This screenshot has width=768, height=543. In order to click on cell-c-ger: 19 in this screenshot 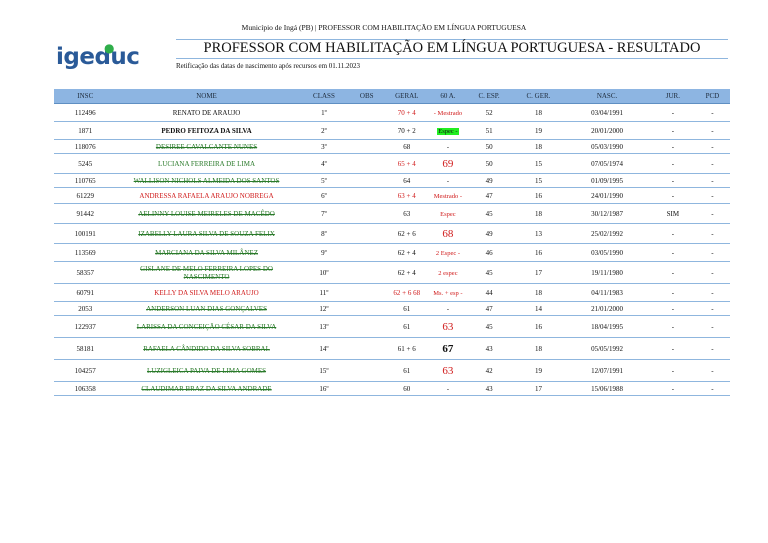, I will do `click(538, 370)`.